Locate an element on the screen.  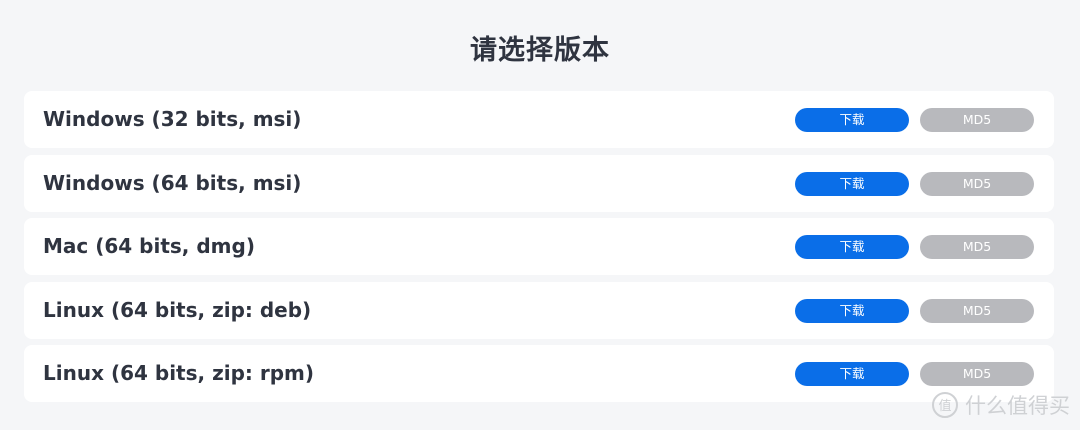
version-row-linux-deb: Linux (64 bits, zip: deb) 下载 MD5 is located at coordinates (539, 310).